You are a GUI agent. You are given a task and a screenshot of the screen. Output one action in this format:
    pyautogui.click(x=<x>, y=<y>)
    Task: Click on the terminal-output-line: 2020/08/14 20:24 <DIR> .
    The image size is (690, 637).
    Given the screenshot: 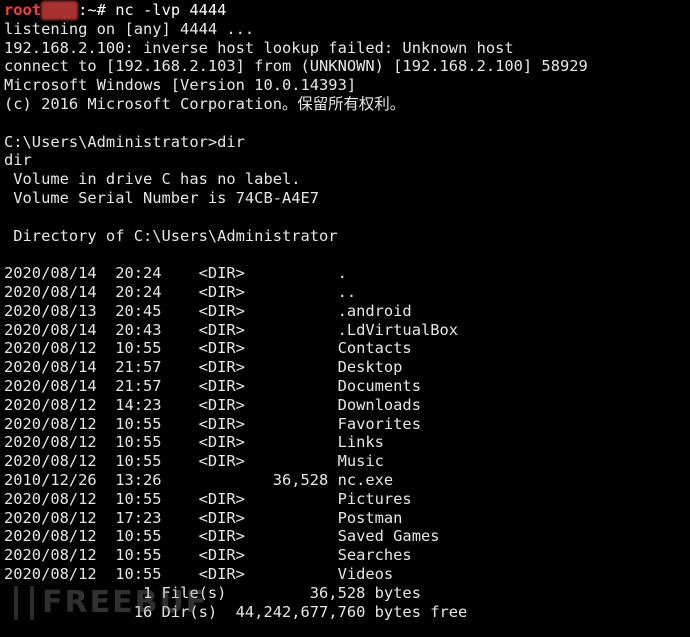 What is the action you would take?
    pyautogui.click(x=175, y=273)
    